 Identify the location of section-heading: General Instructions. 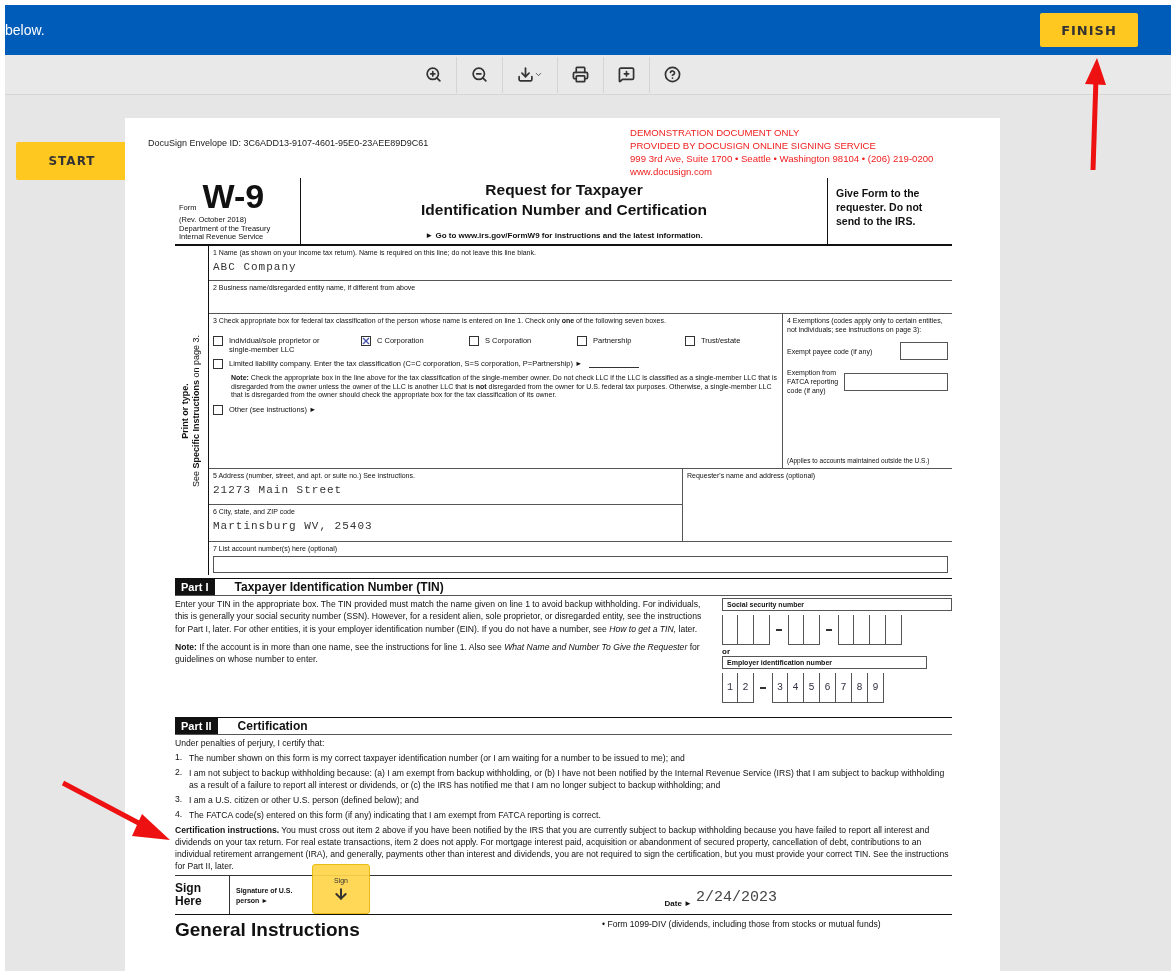
(267, 930).